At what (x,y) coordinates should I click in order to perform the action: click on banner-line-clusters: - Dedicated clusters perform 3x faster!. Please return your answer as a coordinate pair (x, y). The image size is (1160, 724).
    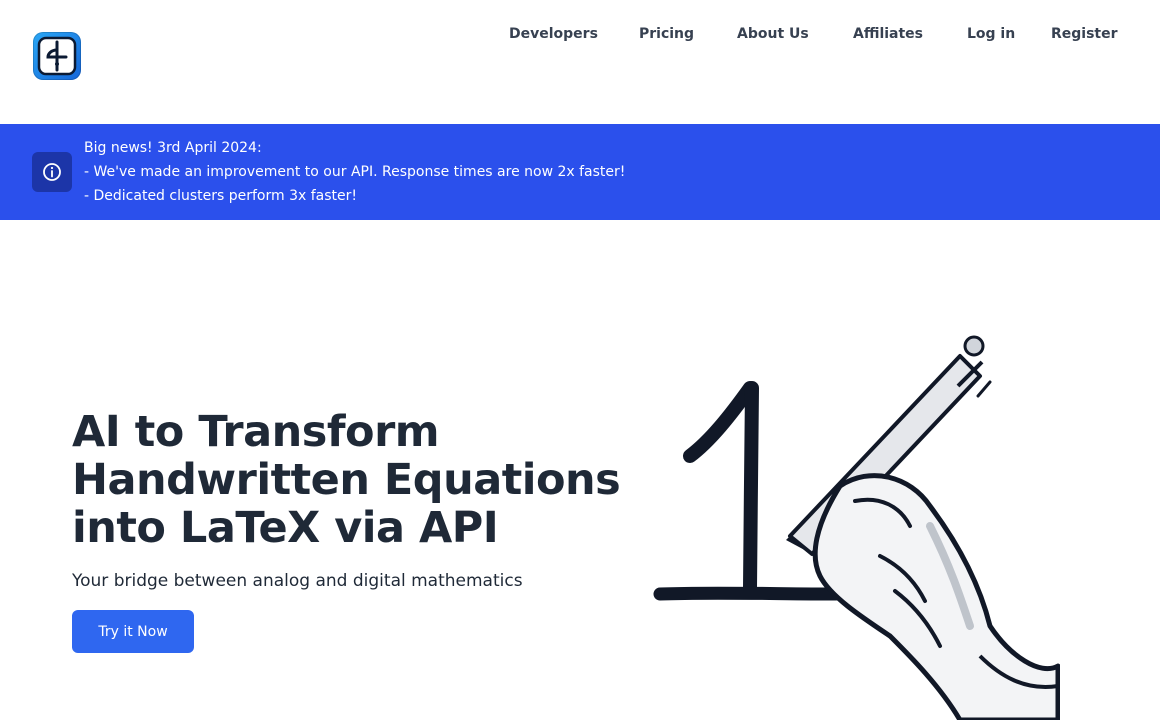
    Looking at the image, I should click on (221, 196).